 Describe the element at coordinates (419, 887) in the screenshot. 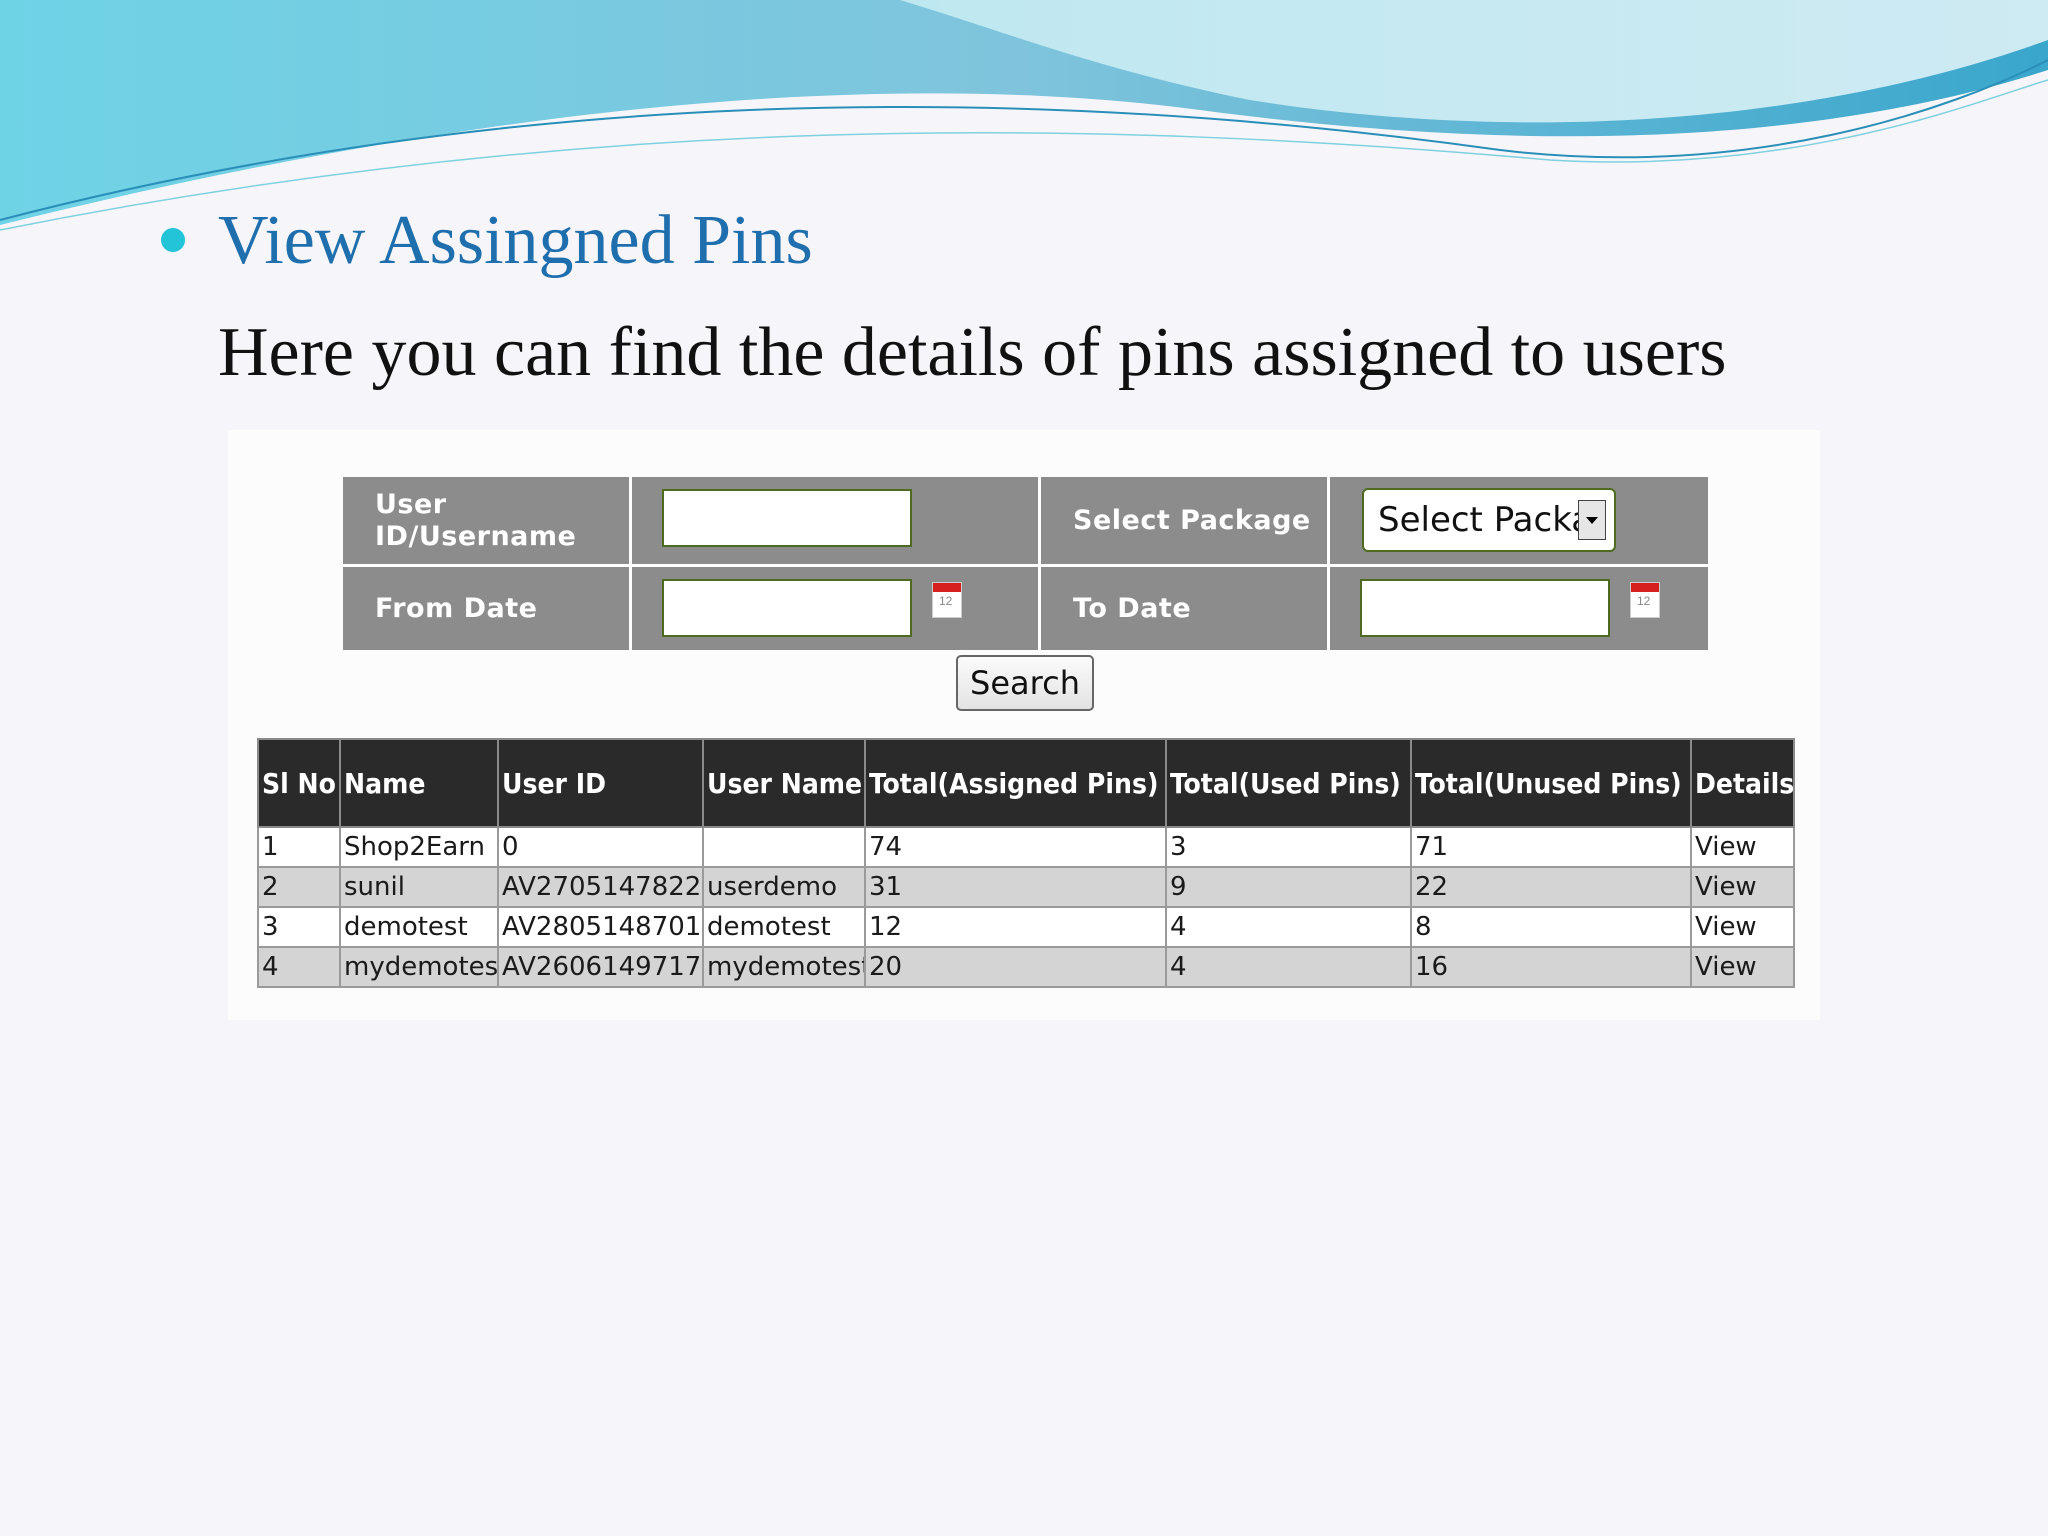

I see `table-cell: sunil` at that location.